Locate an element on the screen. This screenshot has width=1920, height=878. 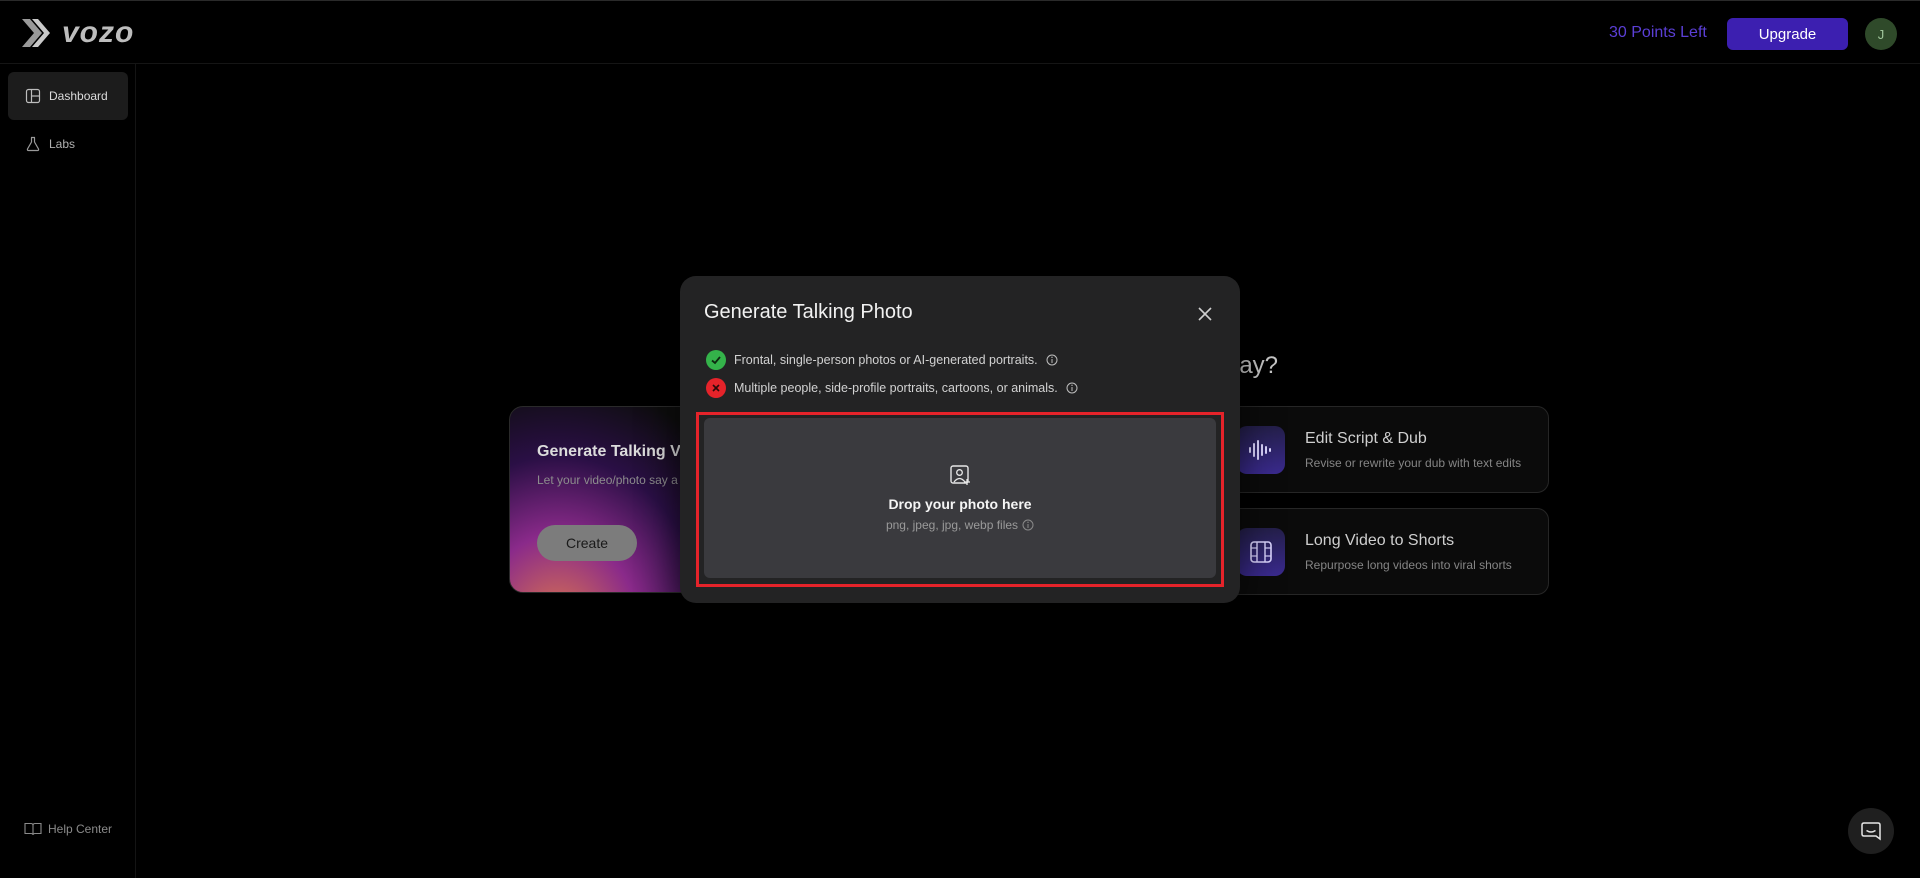
film-icon is located at coordinates (1261, 552).